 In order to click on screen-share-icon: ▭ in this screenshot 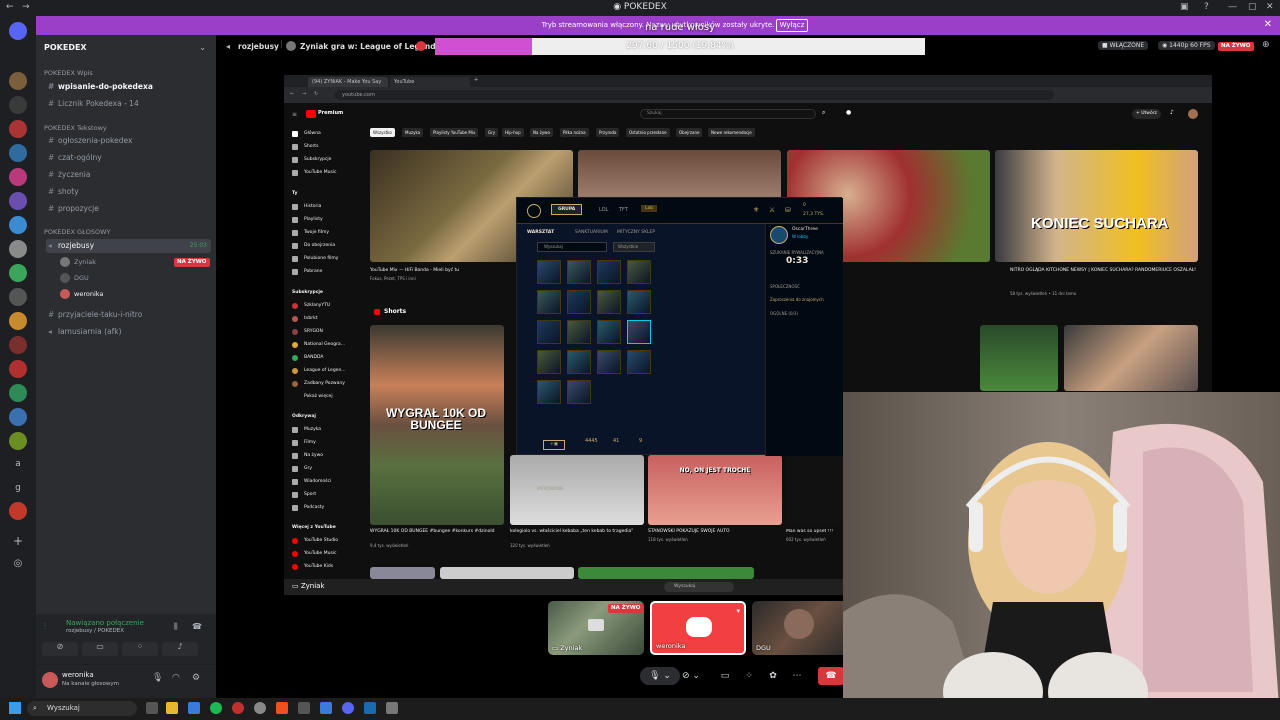, I will do `click(725, 676)`.